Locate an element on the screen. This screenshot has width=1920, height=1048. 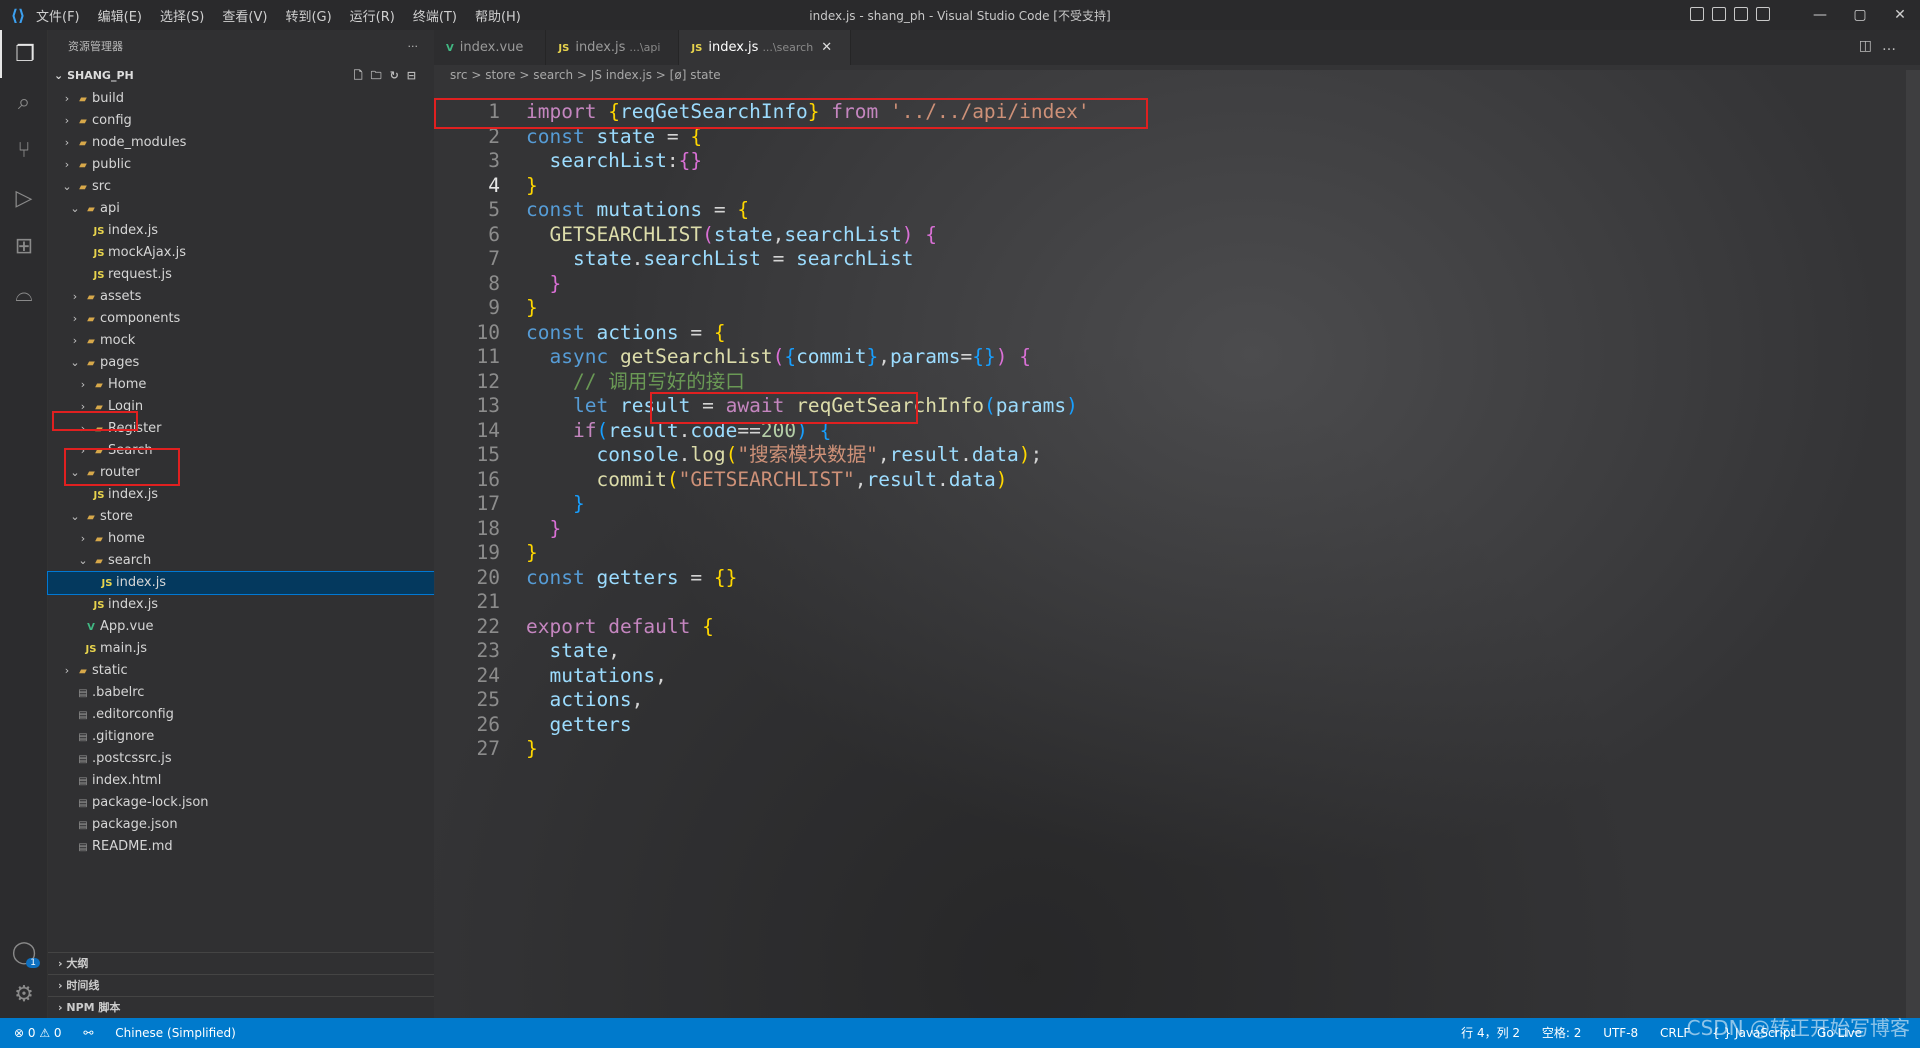
tree-folder: ⌄ ▰ router is located at coordinates (241, 473).